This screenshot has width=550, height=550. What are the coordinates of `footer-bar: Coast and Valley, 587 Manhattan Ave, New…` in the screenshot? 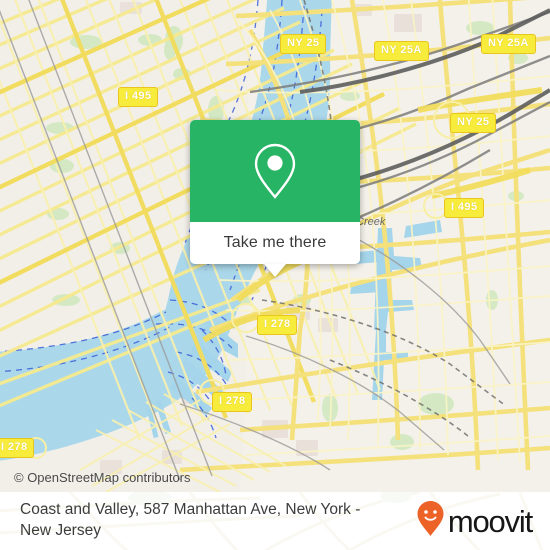 It's located at (275, 521).